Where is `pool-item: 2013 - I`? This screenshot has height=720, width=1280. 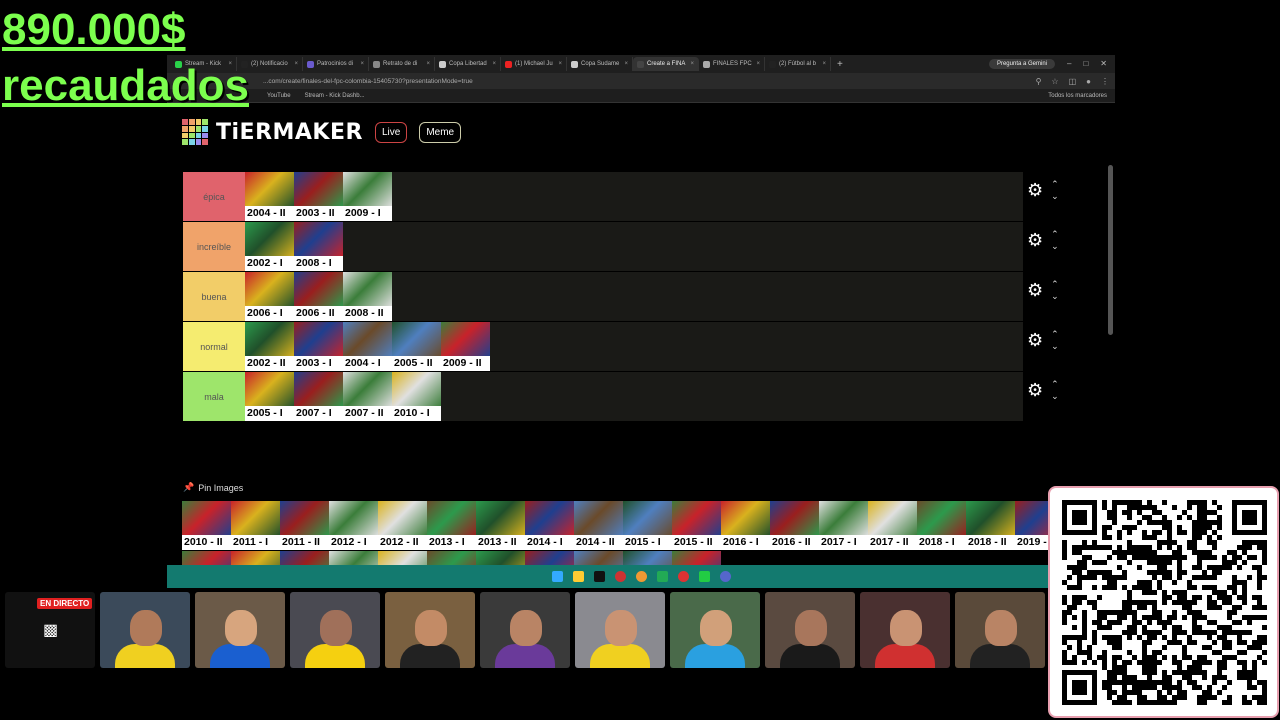 pool-item: 2013 - I is located at coordinates (451, 525).